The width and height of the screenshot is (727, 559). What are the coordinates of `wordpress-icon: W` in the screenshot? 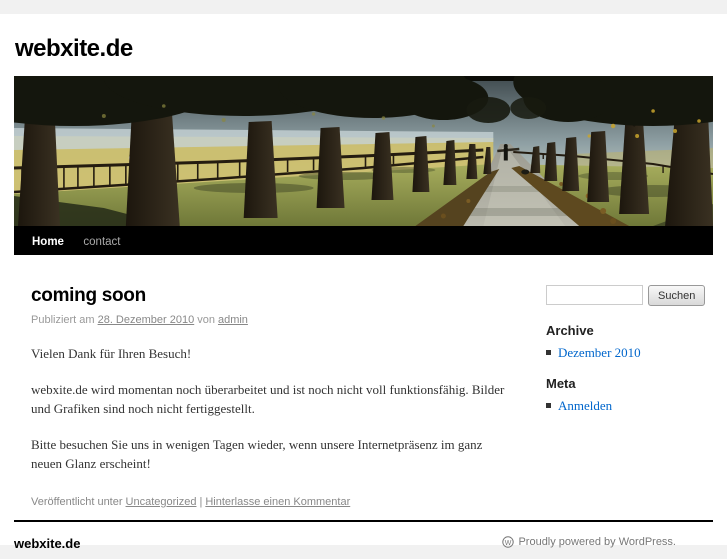 It's located at (508, 542).